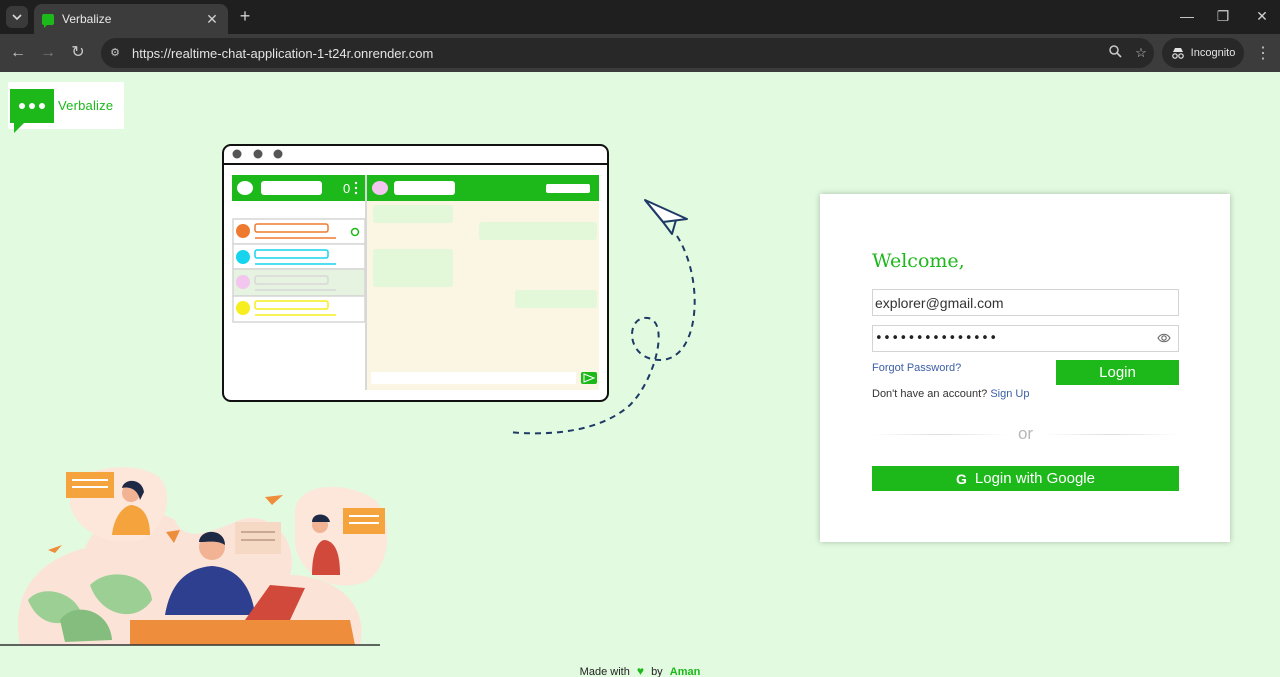 Image resolution: width=1280 pixels, height=677 pixels. Describe the element at coordinates (604, 671) in the screenshot. I see `made-with-text: Made with` at that location.